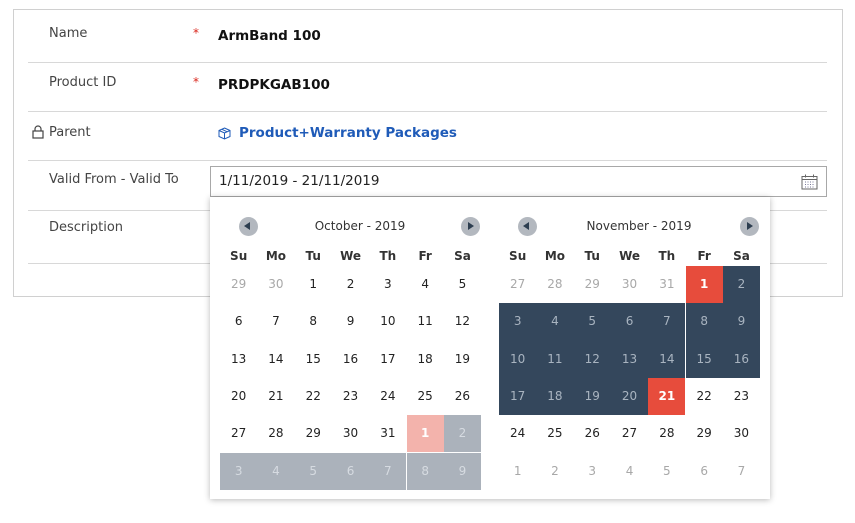 The image size is (855, 523). I want to click on field-row-product-id: Product ID * PRDPKGAB100, so click(427, 87).